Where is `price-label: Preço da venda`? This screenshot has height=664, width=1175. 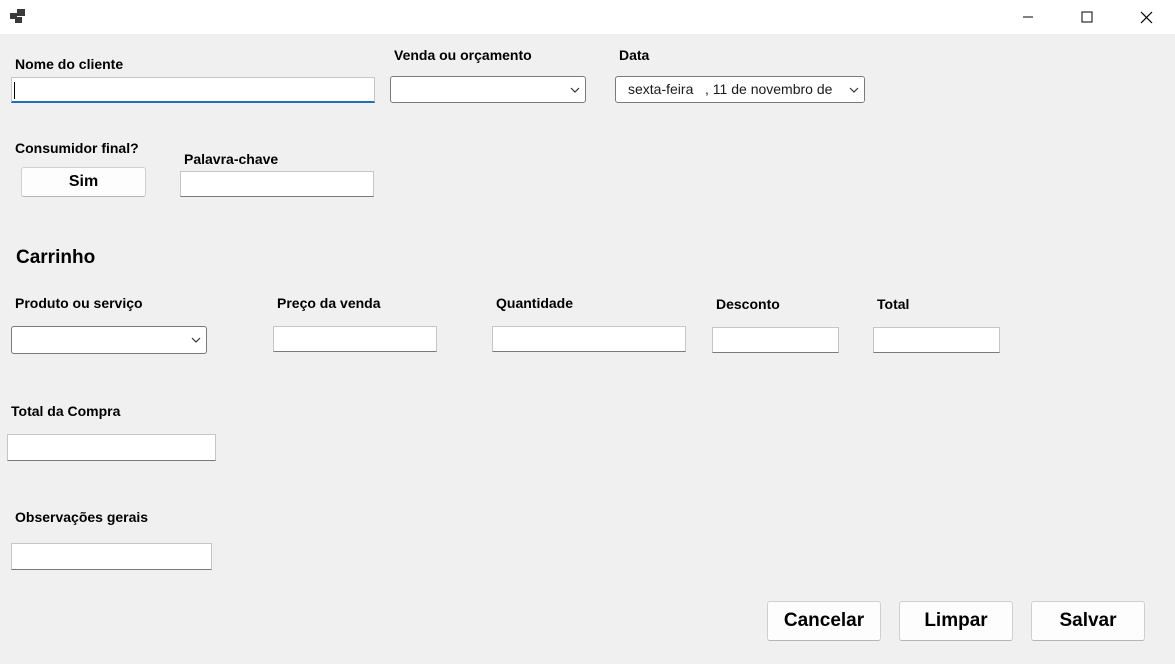 price-label: Preço da venda is located at coordinates (329, 303).